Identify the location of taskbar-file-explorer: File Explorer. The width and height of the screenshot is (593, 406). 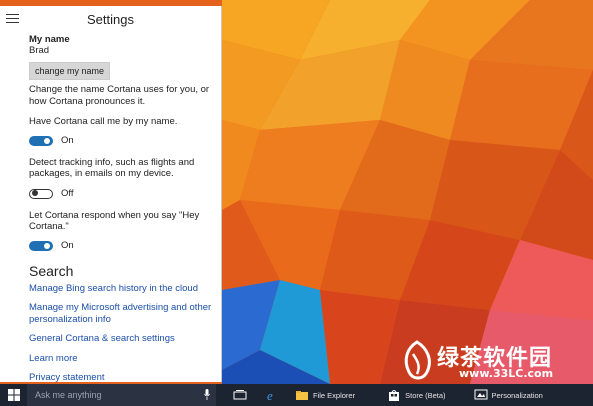
(325, 395).